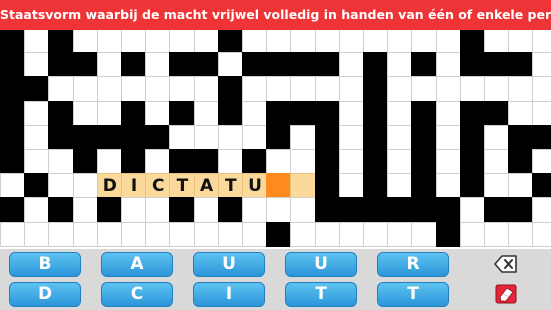 The image size is (551, 310). I want to click on letter-key: I, so click(229, 294).